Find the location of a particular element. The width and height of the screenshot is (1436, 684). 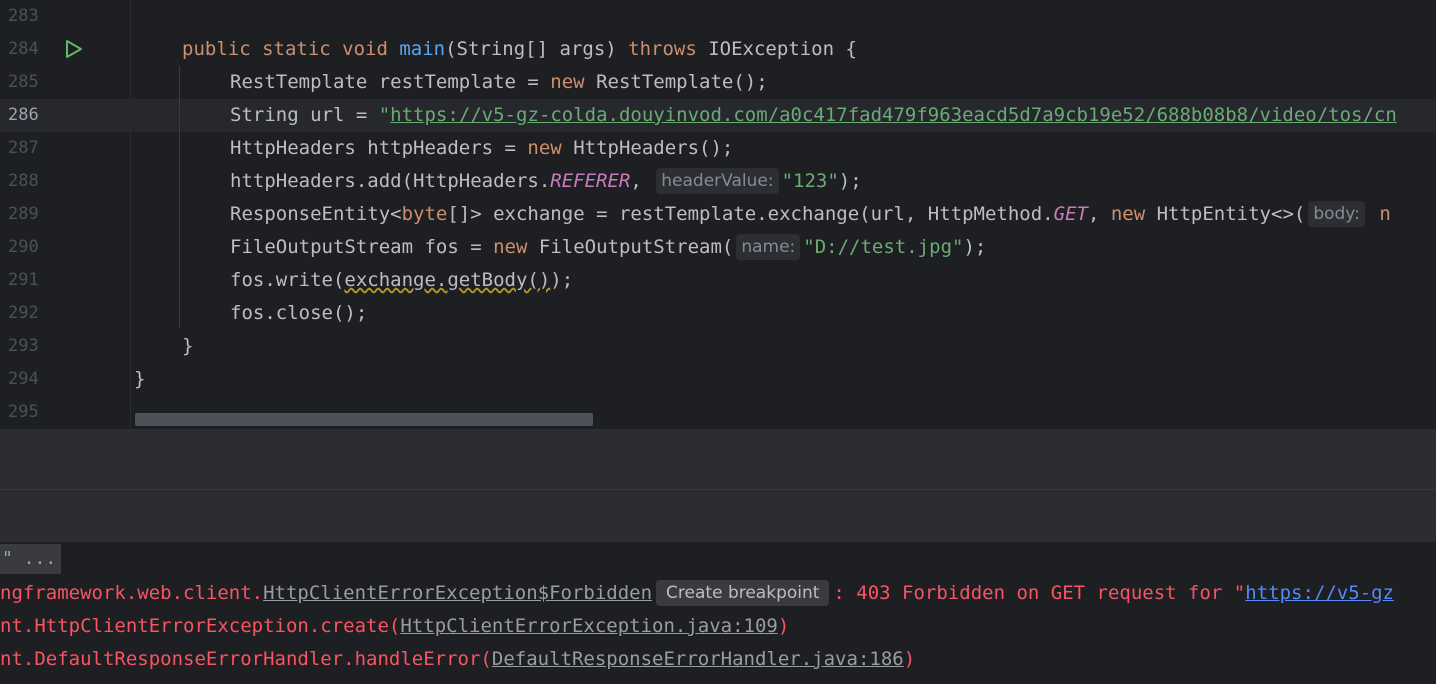

code-line: 292 fos.close(); is located at coordinates (718, 313).